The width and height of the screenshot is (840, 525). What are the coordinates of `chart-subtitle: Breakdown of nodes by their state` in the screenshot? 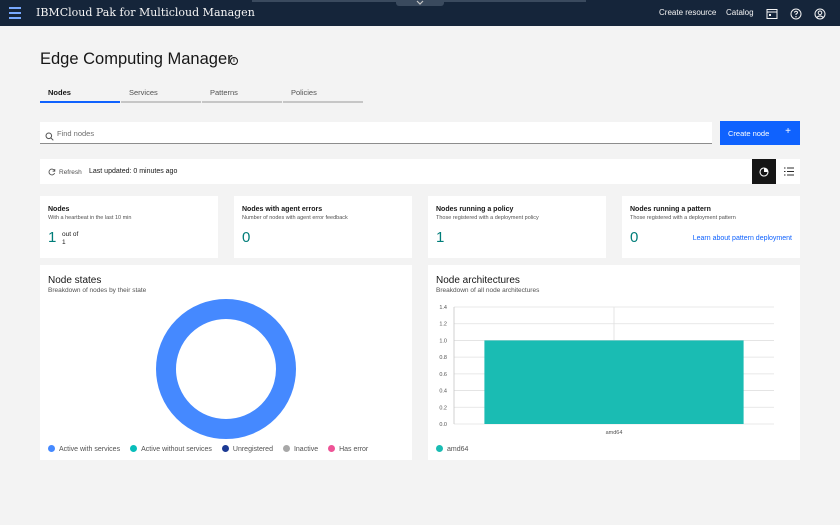 It's located at (97, 290).